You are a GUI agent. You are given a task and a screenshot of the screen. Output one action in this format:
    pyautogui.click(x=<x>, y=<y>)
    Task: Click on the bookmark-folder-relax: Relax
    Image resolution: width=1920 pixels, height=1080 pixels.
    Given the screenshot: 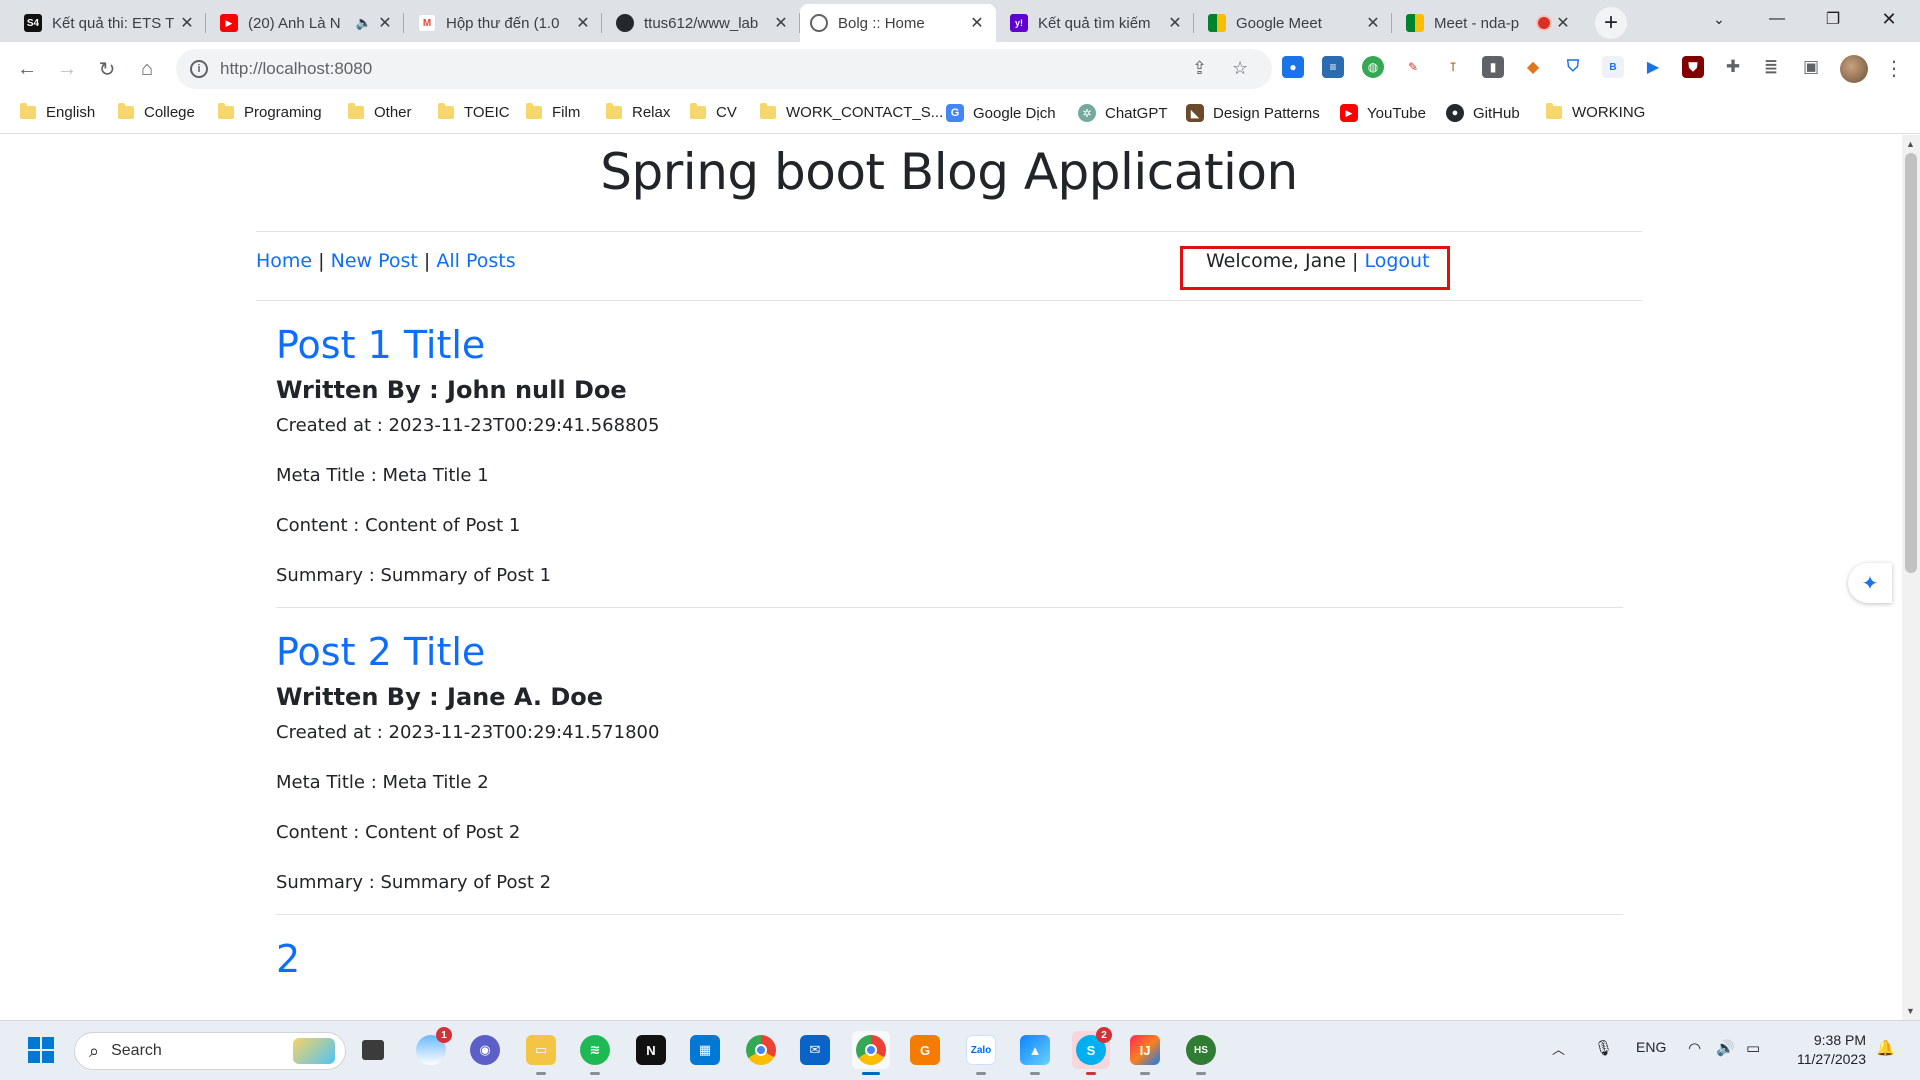 What is the action you would take?
    pyautogui.click(x=638, y=112)
    